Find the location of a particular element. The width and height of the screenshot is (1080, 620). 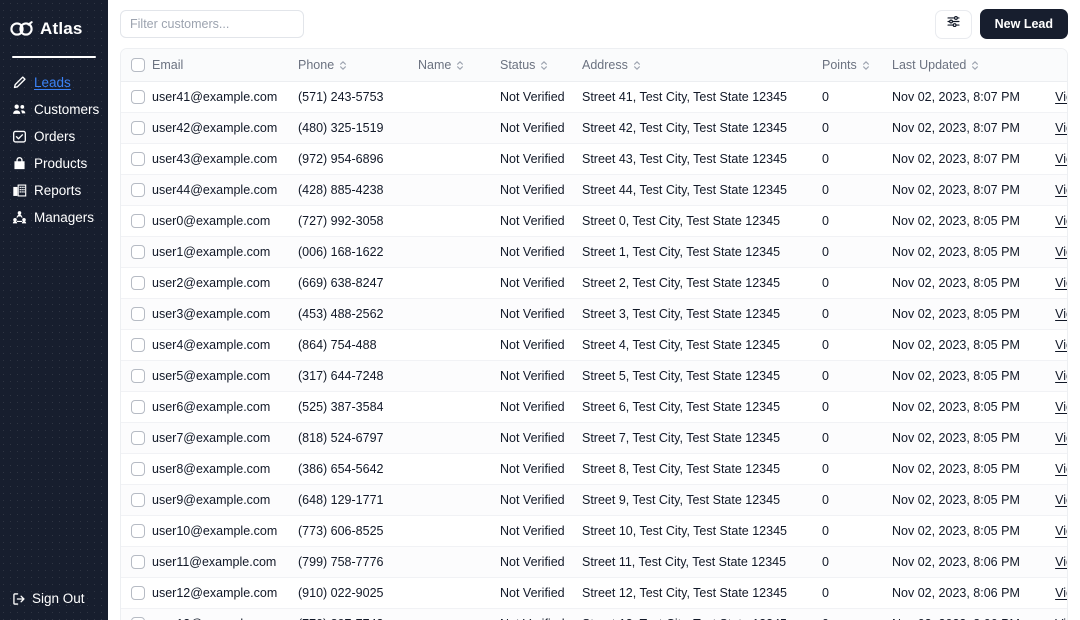

filter-customers-input is located at coordinates (212, 24).